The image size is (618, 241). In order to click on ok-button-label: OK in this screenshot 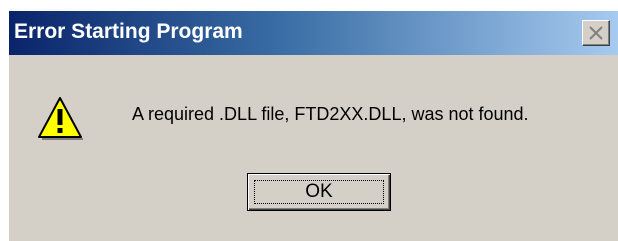, I will do `click(319, 191)`.